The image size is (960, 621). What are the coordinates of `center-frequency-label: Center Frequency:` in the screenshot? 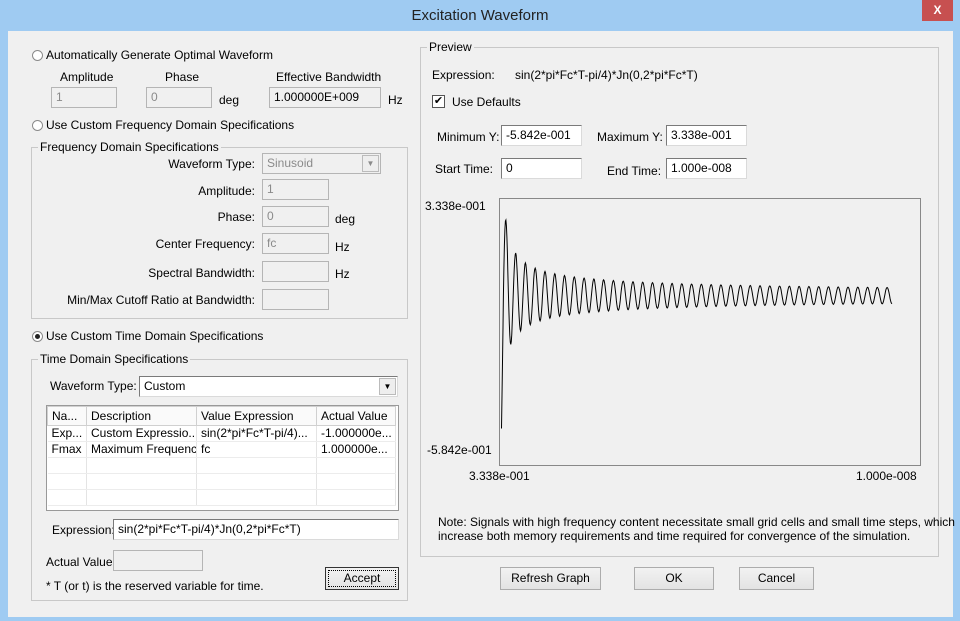 It's located at (205, 244).